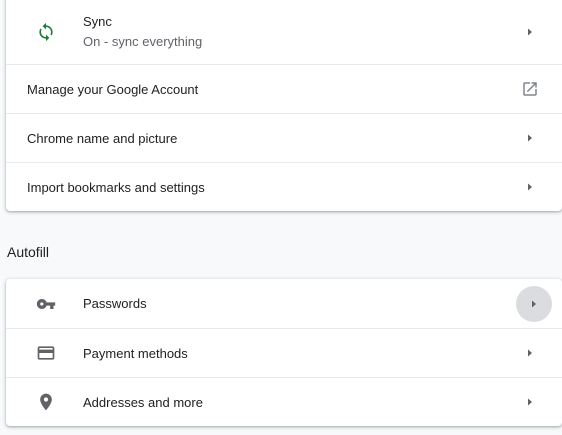 Image resolution: width=562 pixels, height=435 pixels. Describe the element at coordinates (135, 353) in the screenshot. I see `payment-methods-label: Payment methods` at that location.